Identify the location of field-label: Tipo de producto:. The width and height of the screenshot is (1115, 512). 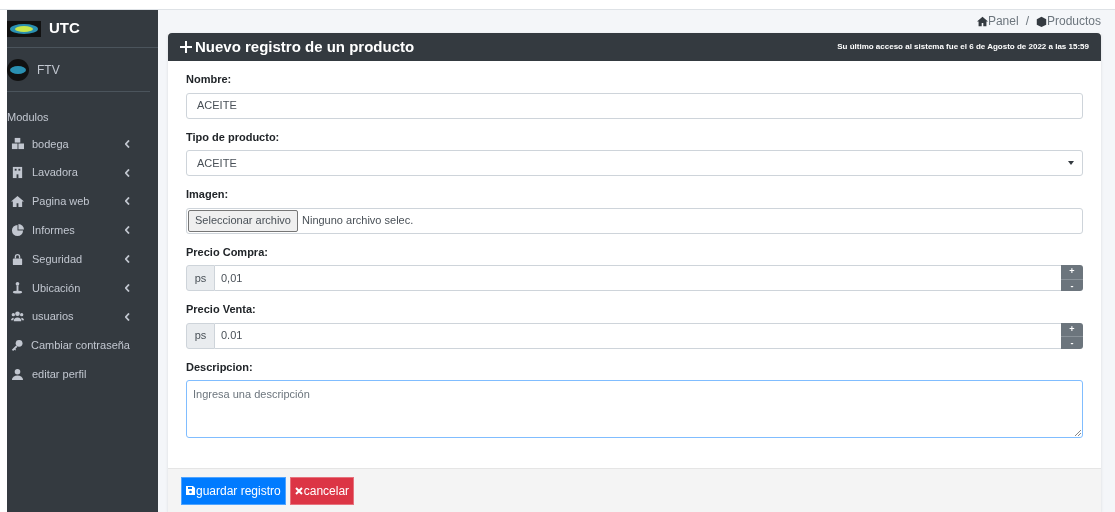
(233, 137).